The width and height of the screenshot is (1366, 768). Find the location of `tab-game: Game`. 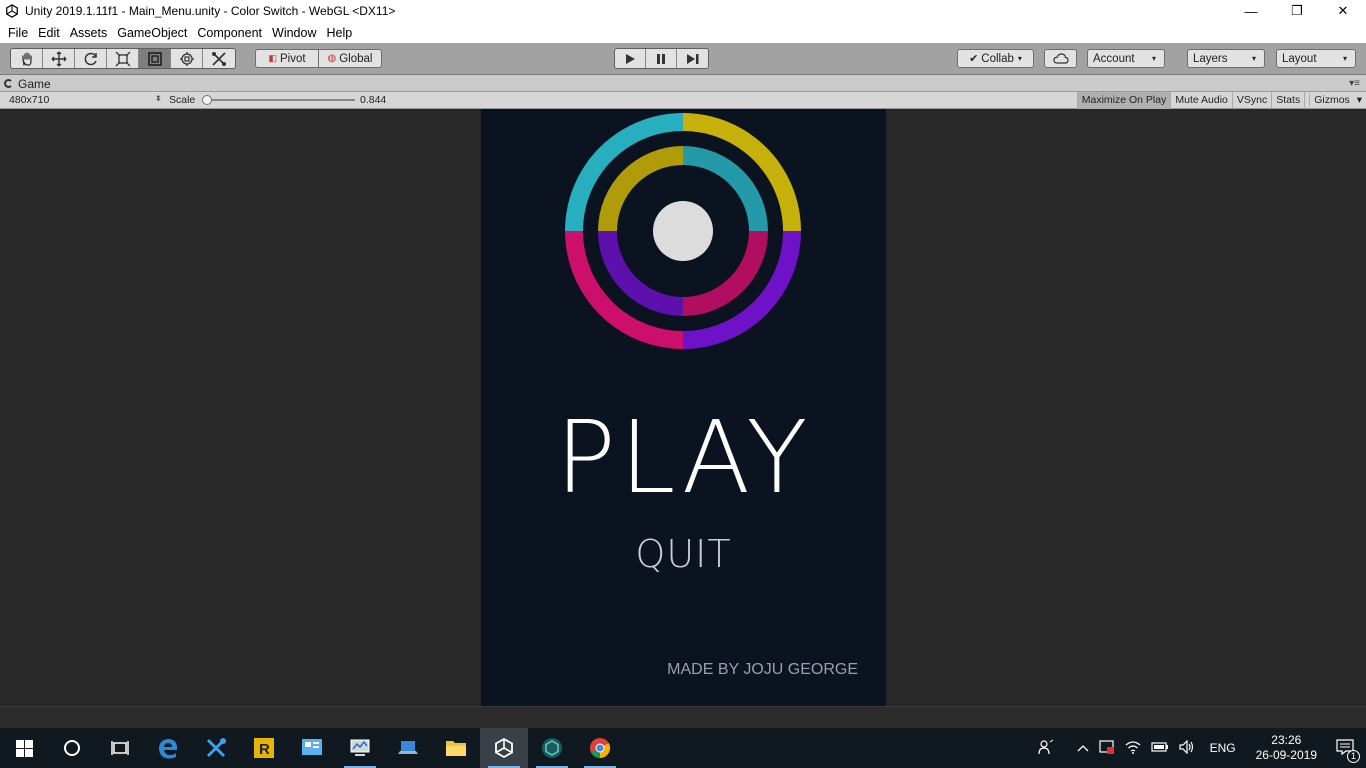

tab-game: Game is located at coordinates (27, 83).